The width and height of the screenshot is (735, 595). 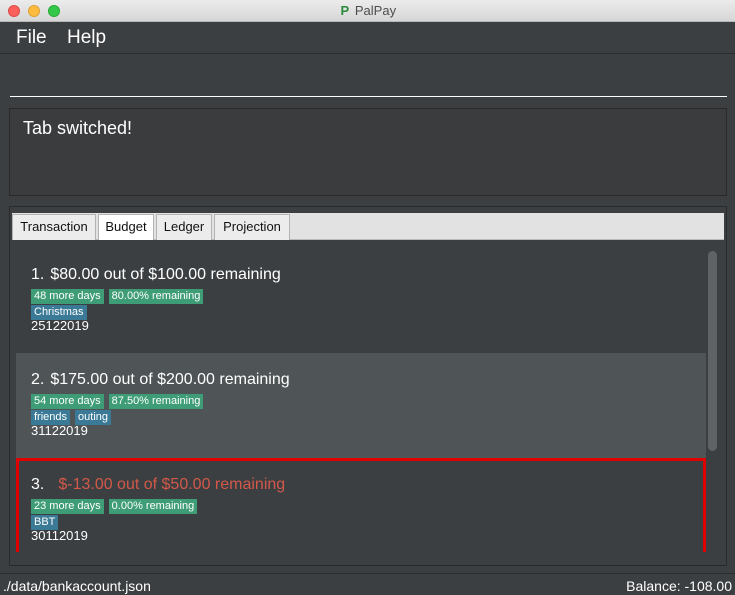 What do you see at coordinates (38, 484) in the screenshot?
I see `budget-index: 3.` at bounding box center [38, 484].